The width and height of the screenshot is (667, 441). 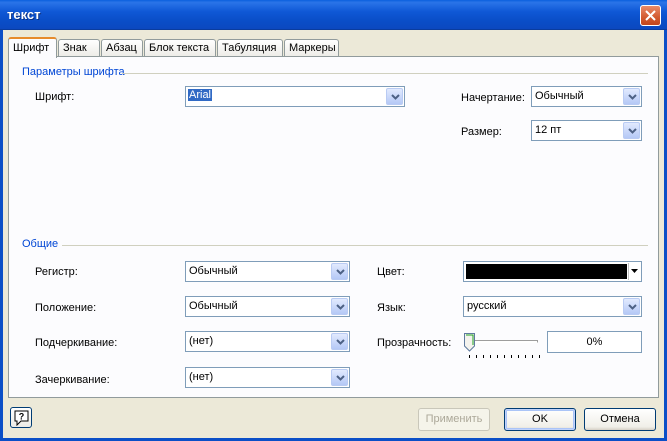 What do you see at coordinates (201, 377) in the screenshot?
I see `strike-value: (нет)` at bounding box center [201, 377].